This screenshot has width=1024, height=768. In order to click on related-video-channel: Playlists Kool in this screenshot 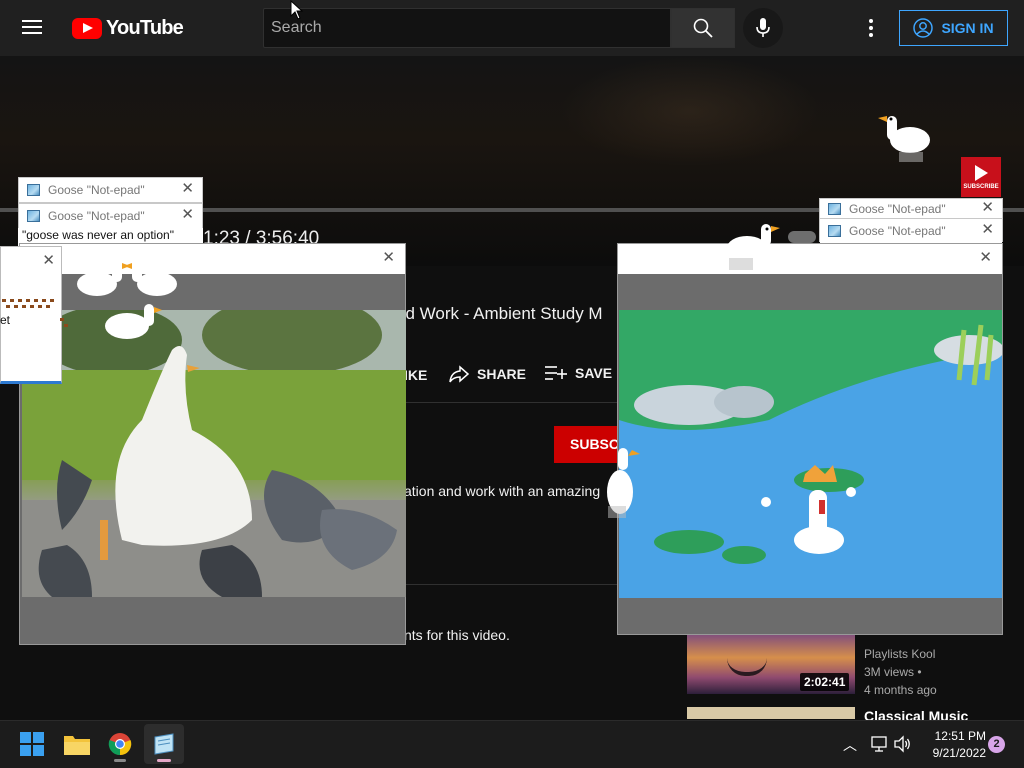, I will do `click(899, 654)`.